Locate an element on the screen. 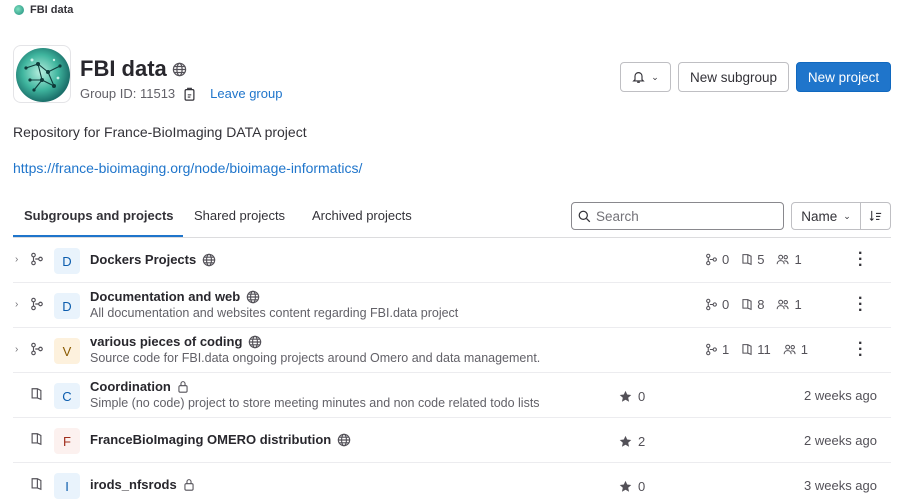 This screenshot has width=897, height=502. sort-control: Name ⌄ is located at coordinates (841, 216).